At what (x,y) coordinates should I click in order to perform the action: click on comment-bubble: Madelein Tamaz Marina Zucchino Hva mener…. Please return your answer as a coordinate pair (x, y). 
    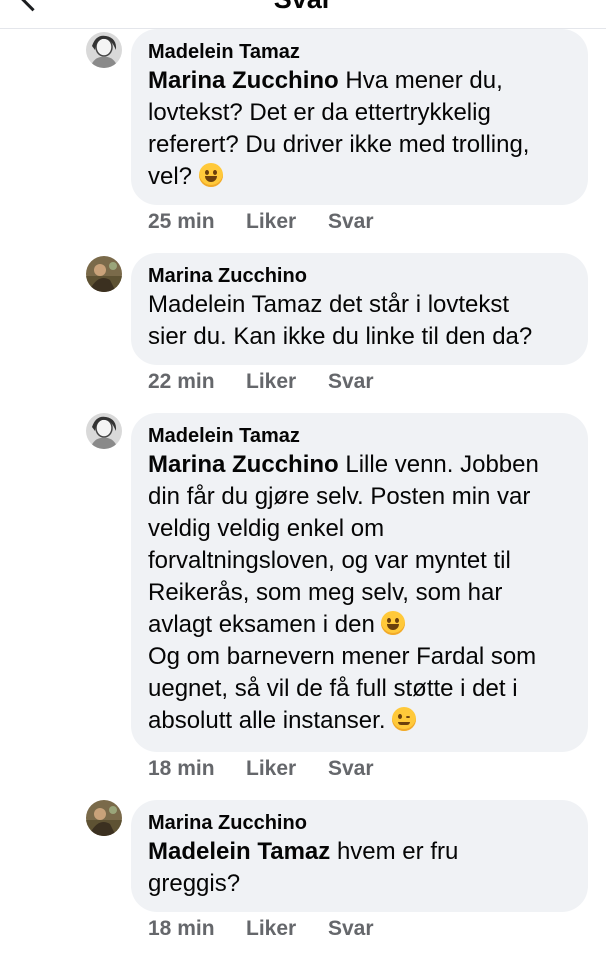
    Looking at the image, I should click on (359, 117).